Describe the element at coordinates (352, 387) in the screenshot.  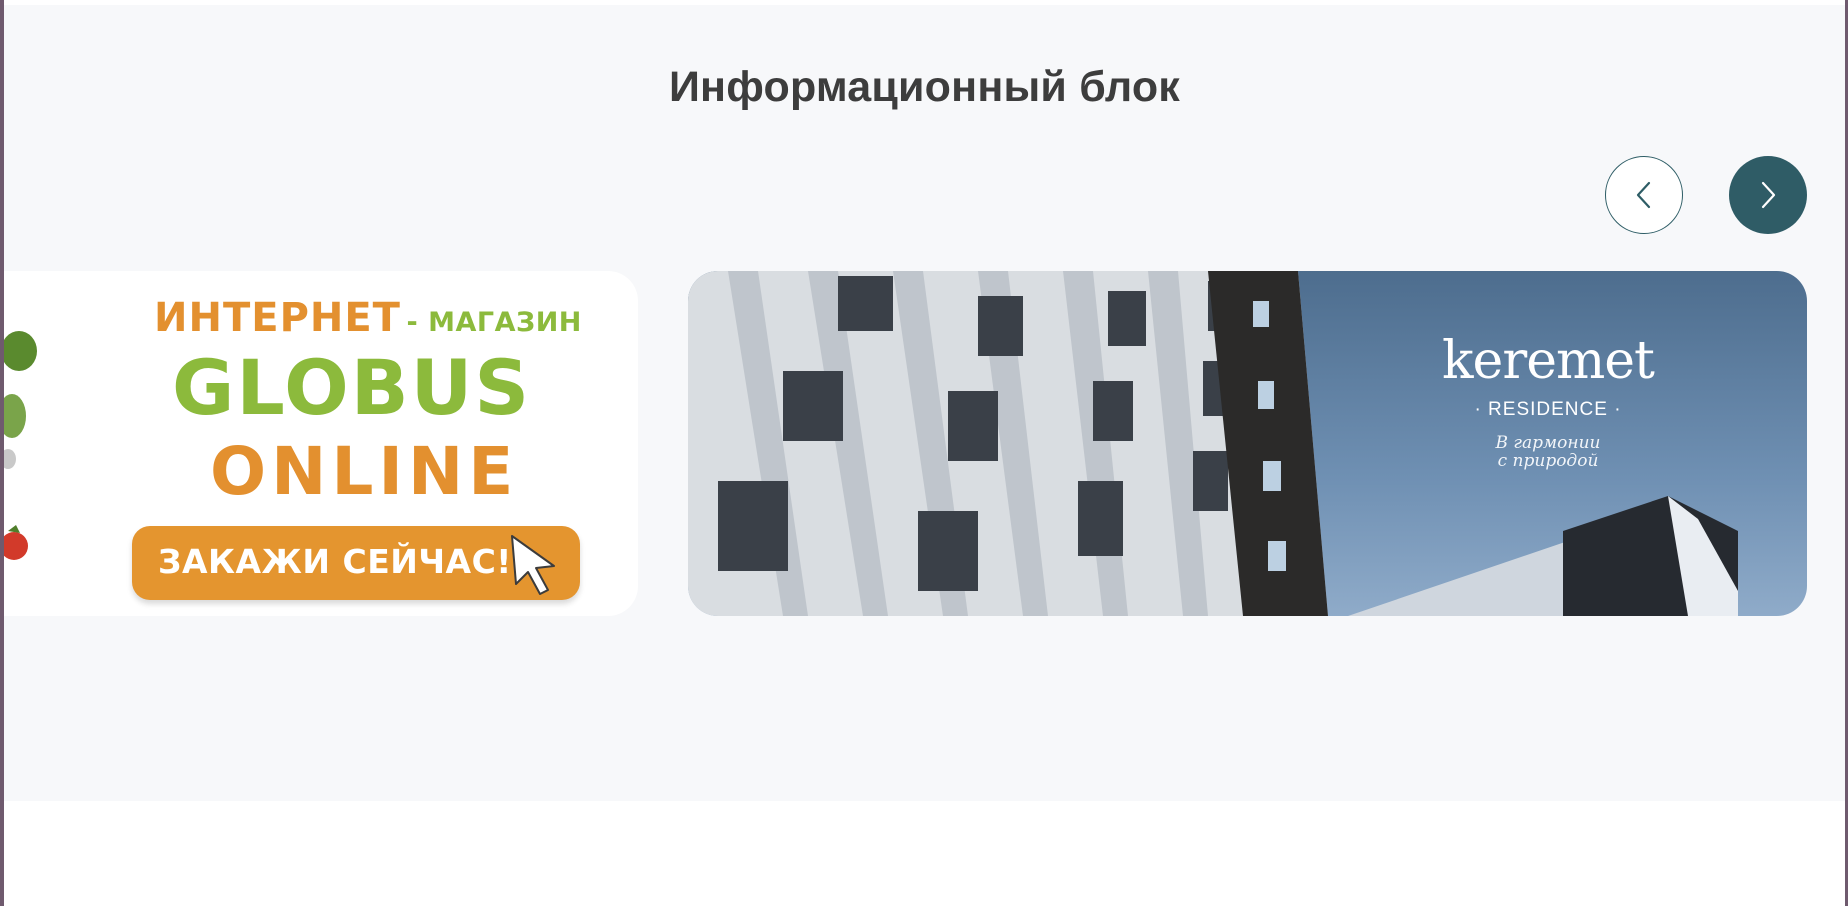
I see `globus-logo-text: GLOBUS` at that location.